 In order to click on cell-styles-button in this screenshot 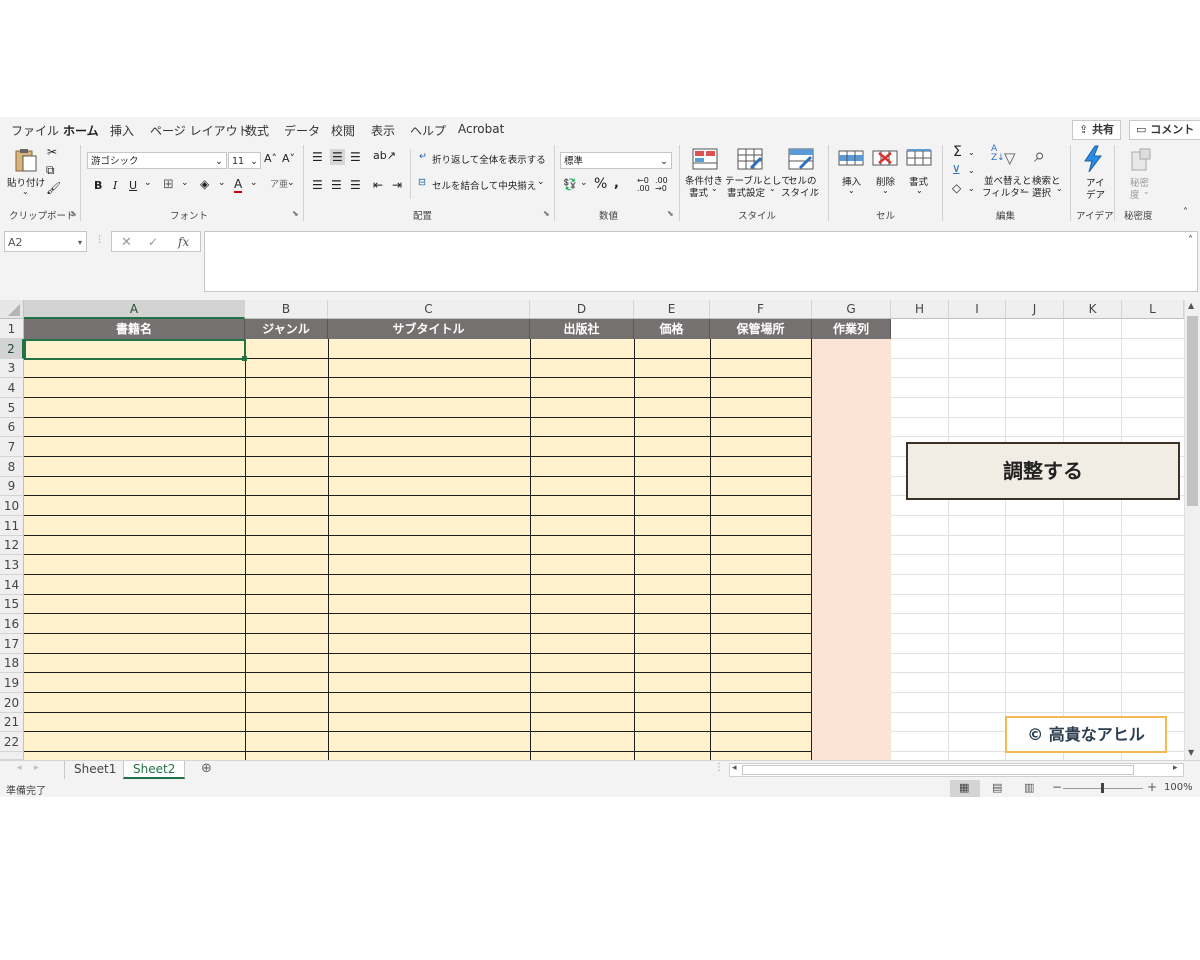, I will do `click(801, 161)`.